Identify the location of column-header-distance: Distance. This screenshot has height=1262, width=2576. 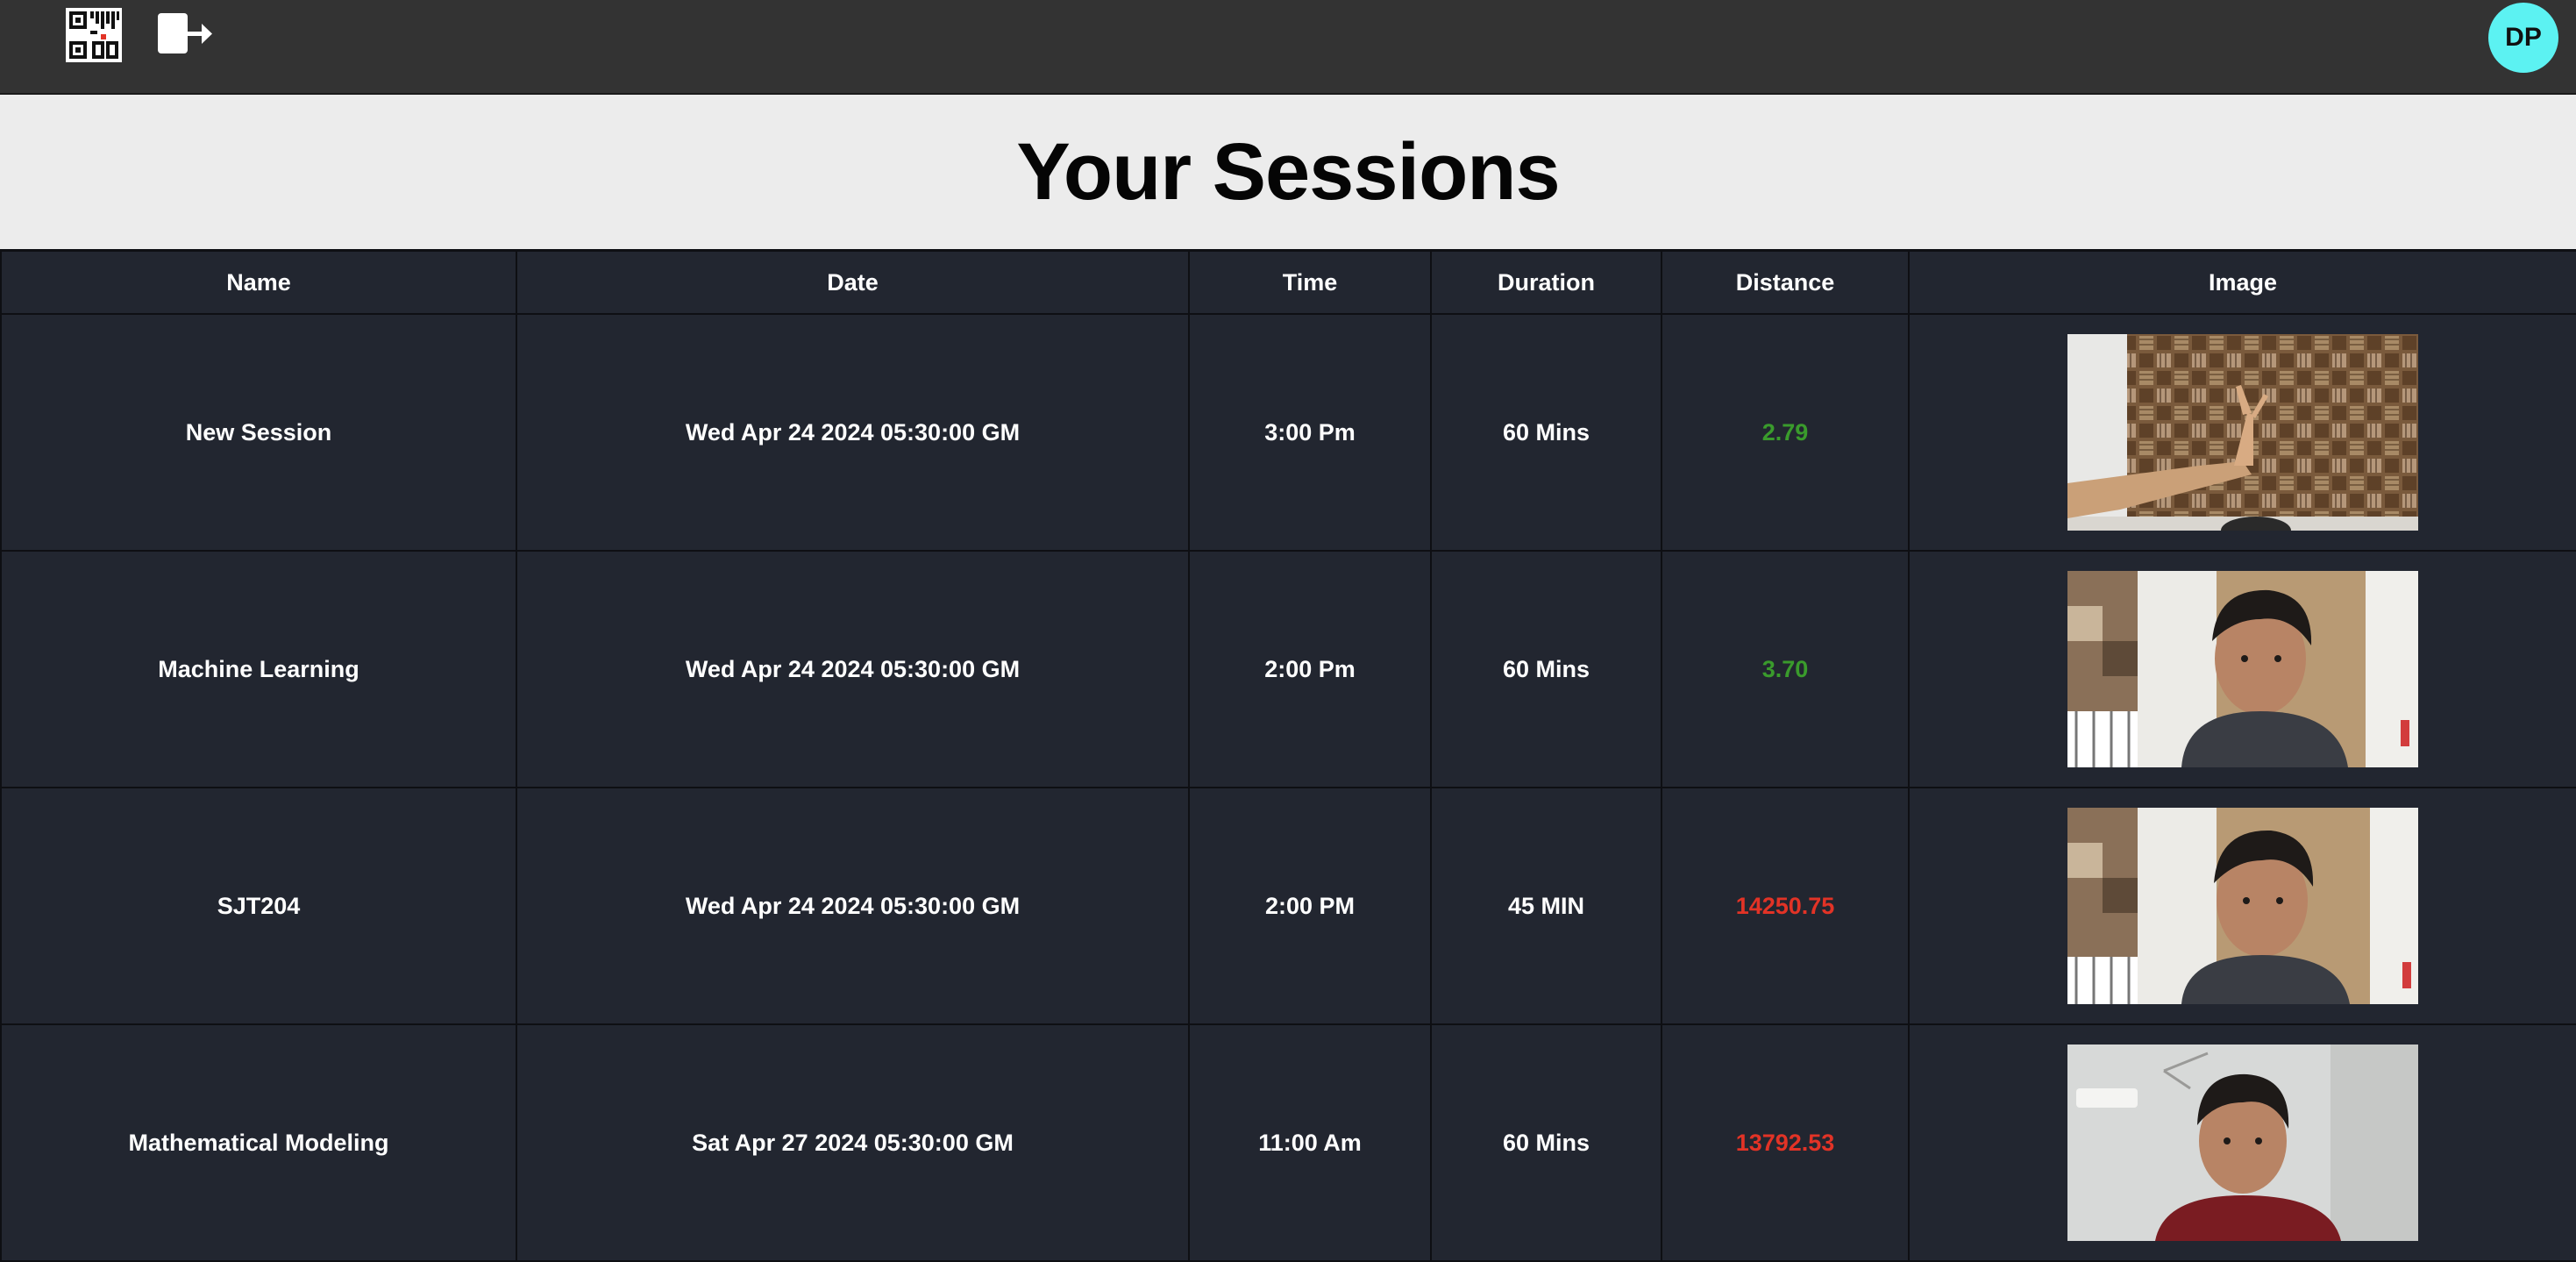
(1785, 282).